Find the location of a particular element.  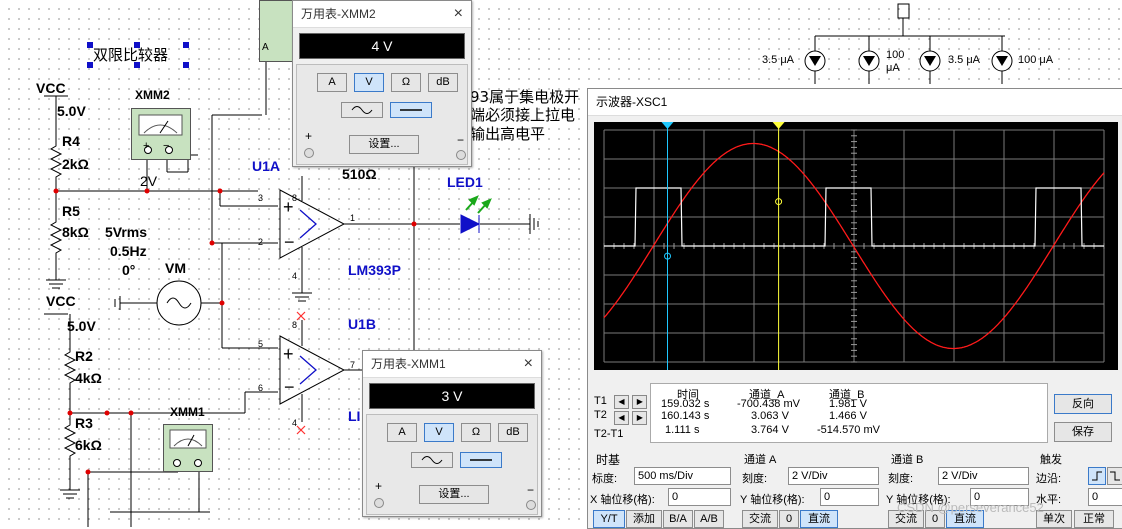

pin-3: 3 is located at coordinates (261, 198).